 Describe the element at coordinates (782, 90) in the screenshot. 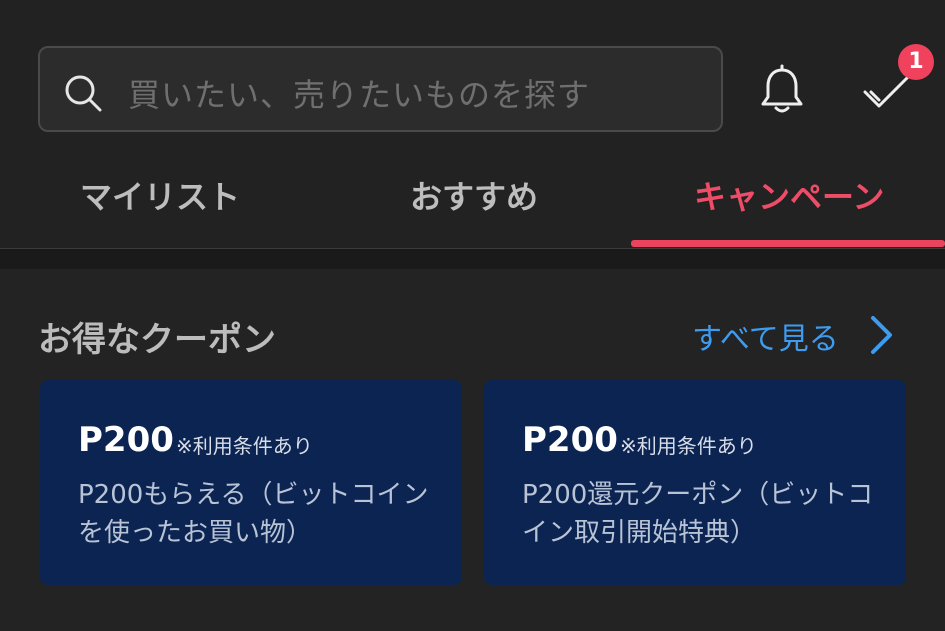

I see `notification-bell-icon` at that location.